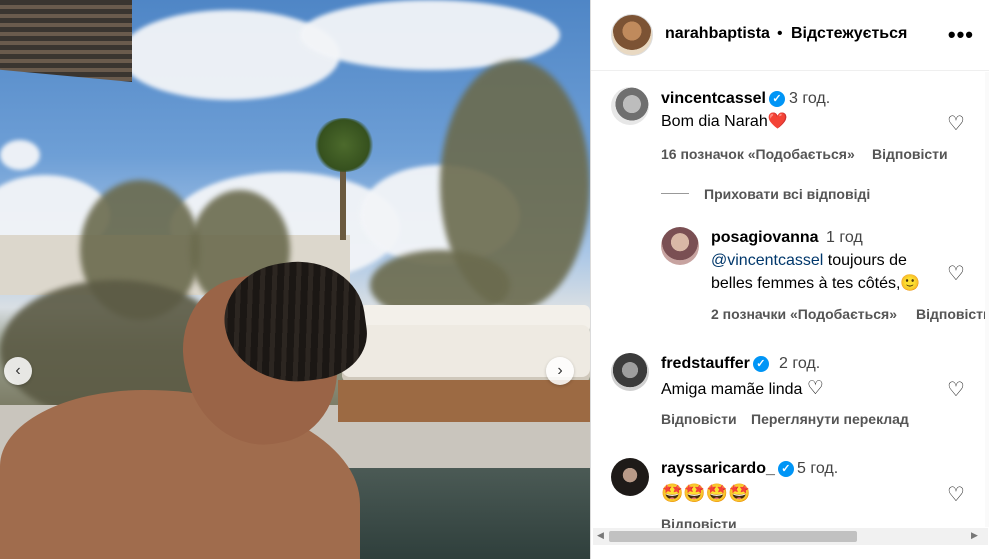 This screenshot has height=559, width=989. I want to click on white-heart-emoji: ♡, so click(815, 388).